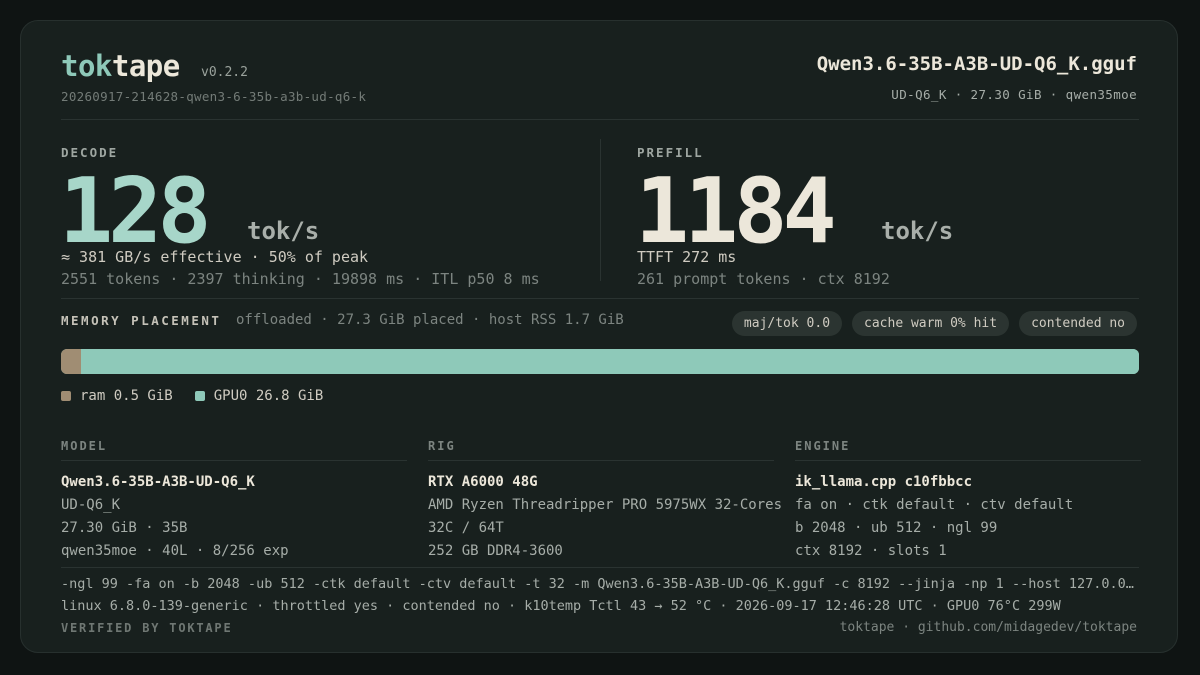 This screenshot has width=1200, height=675. What do you see at coordinates (124, 528) in the screenshot?
I see `model-size: 27.30 GiB · 35B` at bounding box center [124, 528].